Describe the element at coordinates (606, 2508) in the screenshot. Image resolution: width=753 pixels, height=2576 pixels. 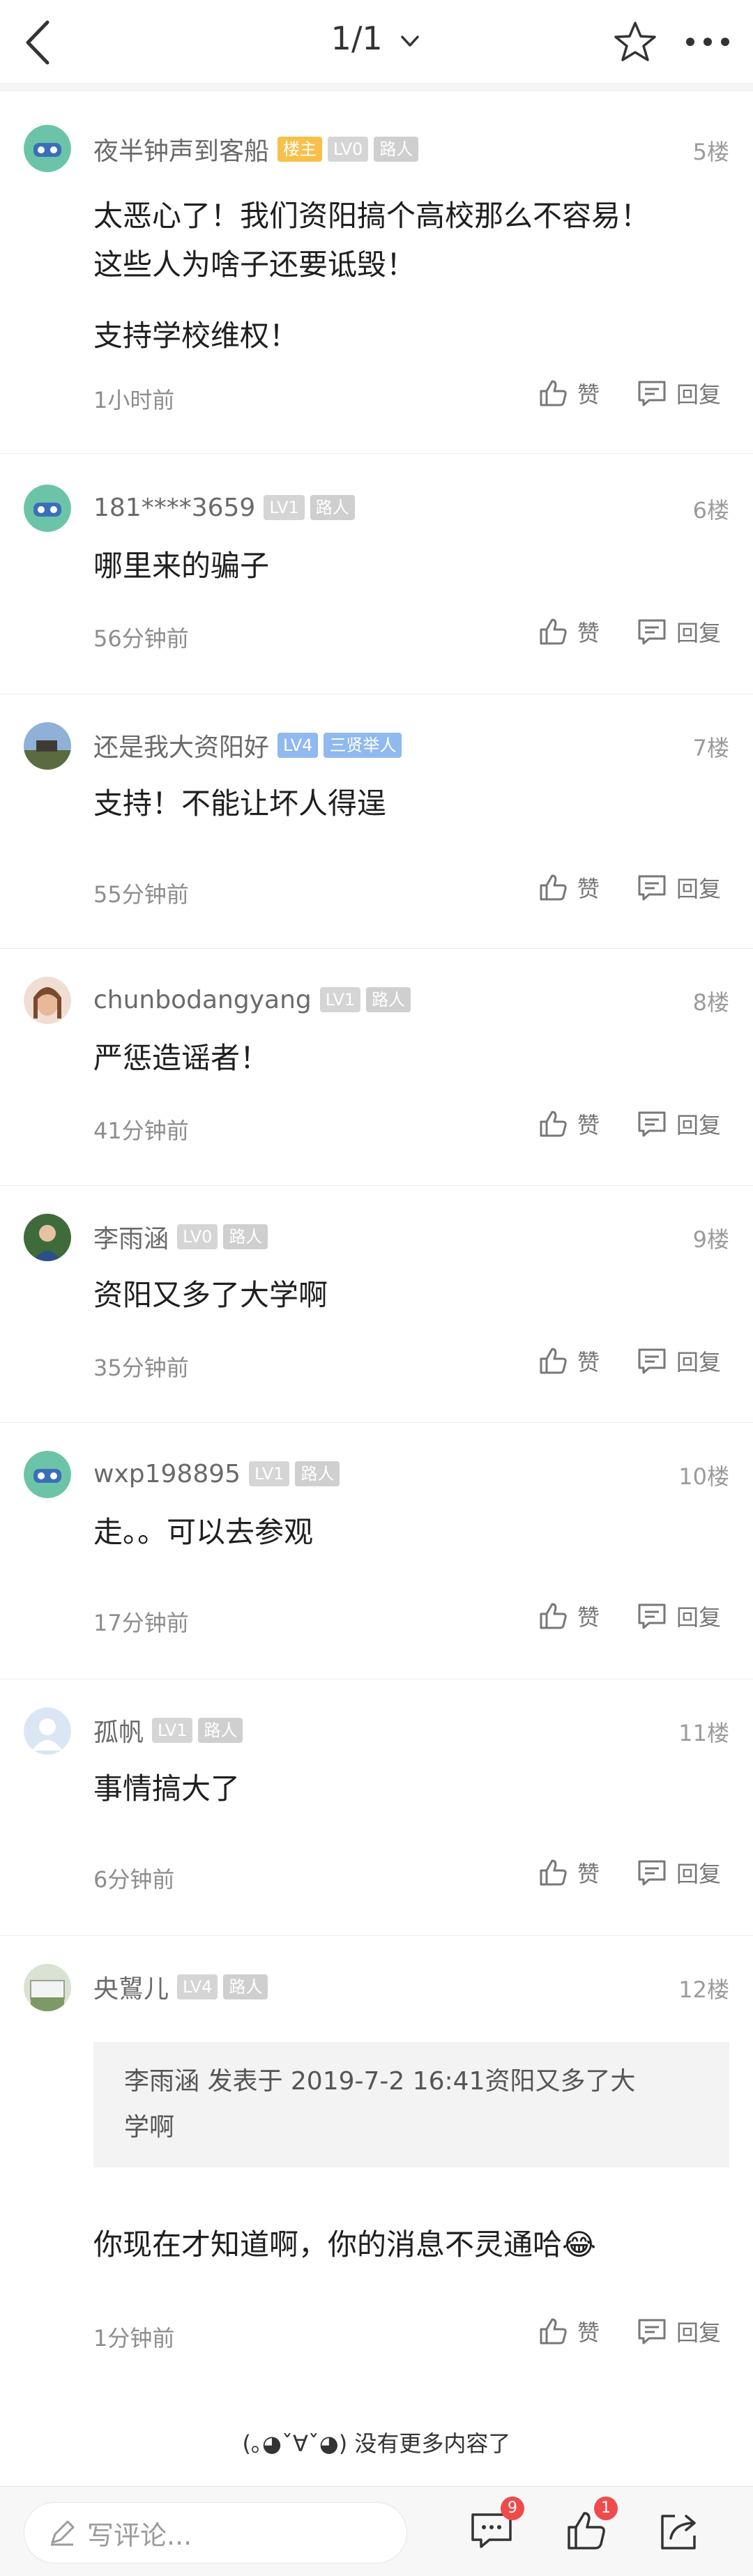
I see `like-count-badge: 1` at that location.